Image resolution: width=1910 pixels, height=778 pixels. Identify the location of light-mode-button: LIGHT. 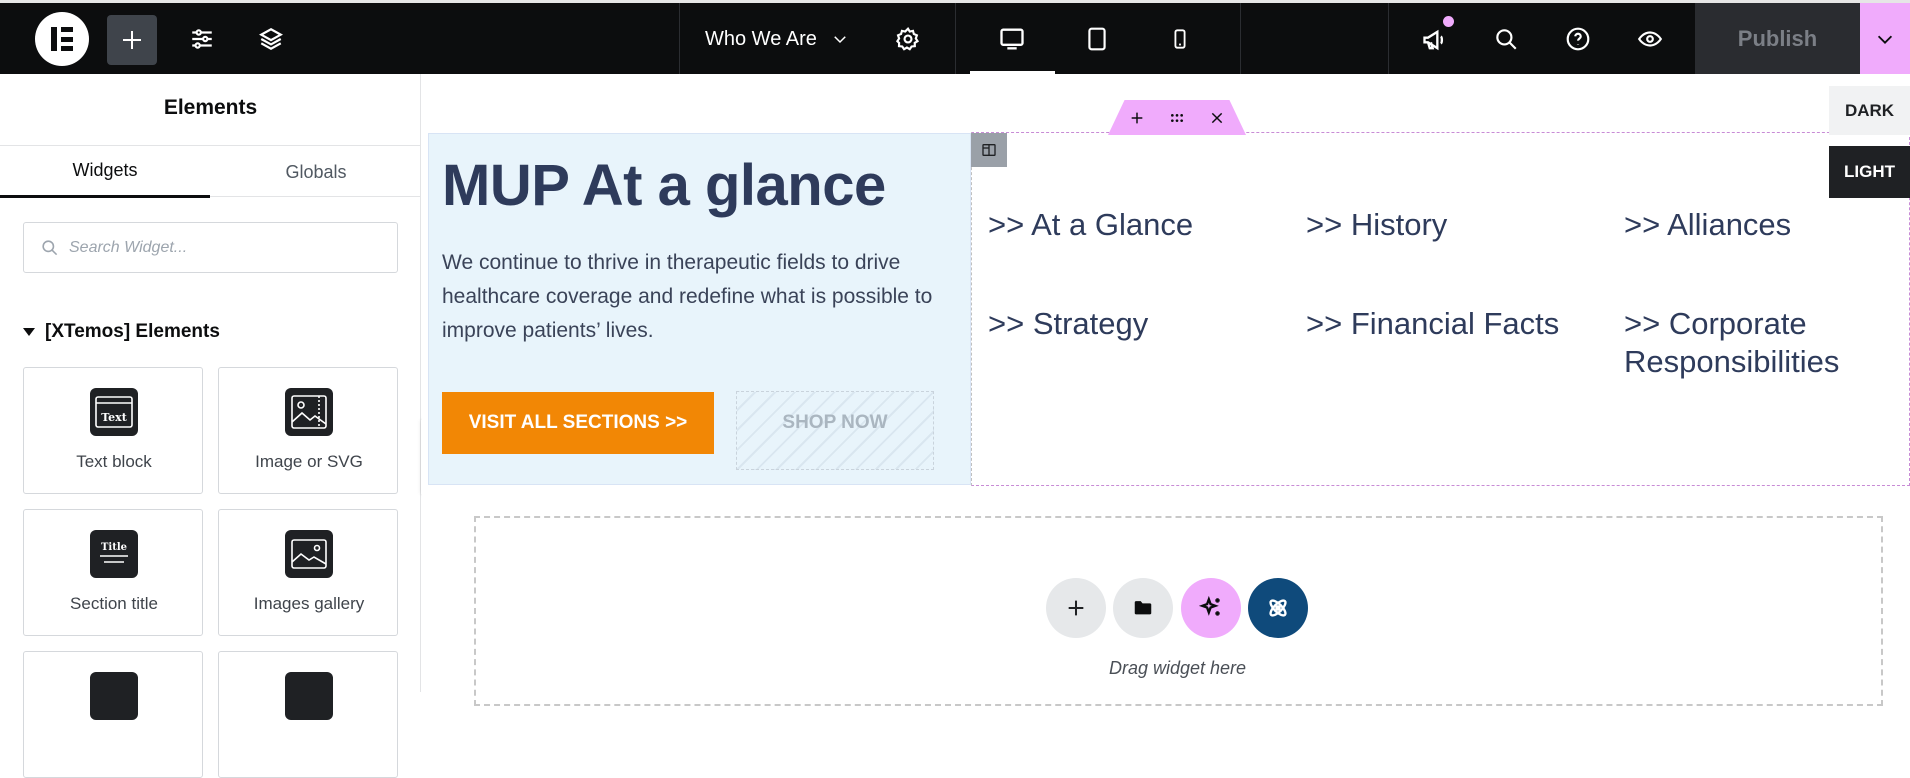
(1869, 172).